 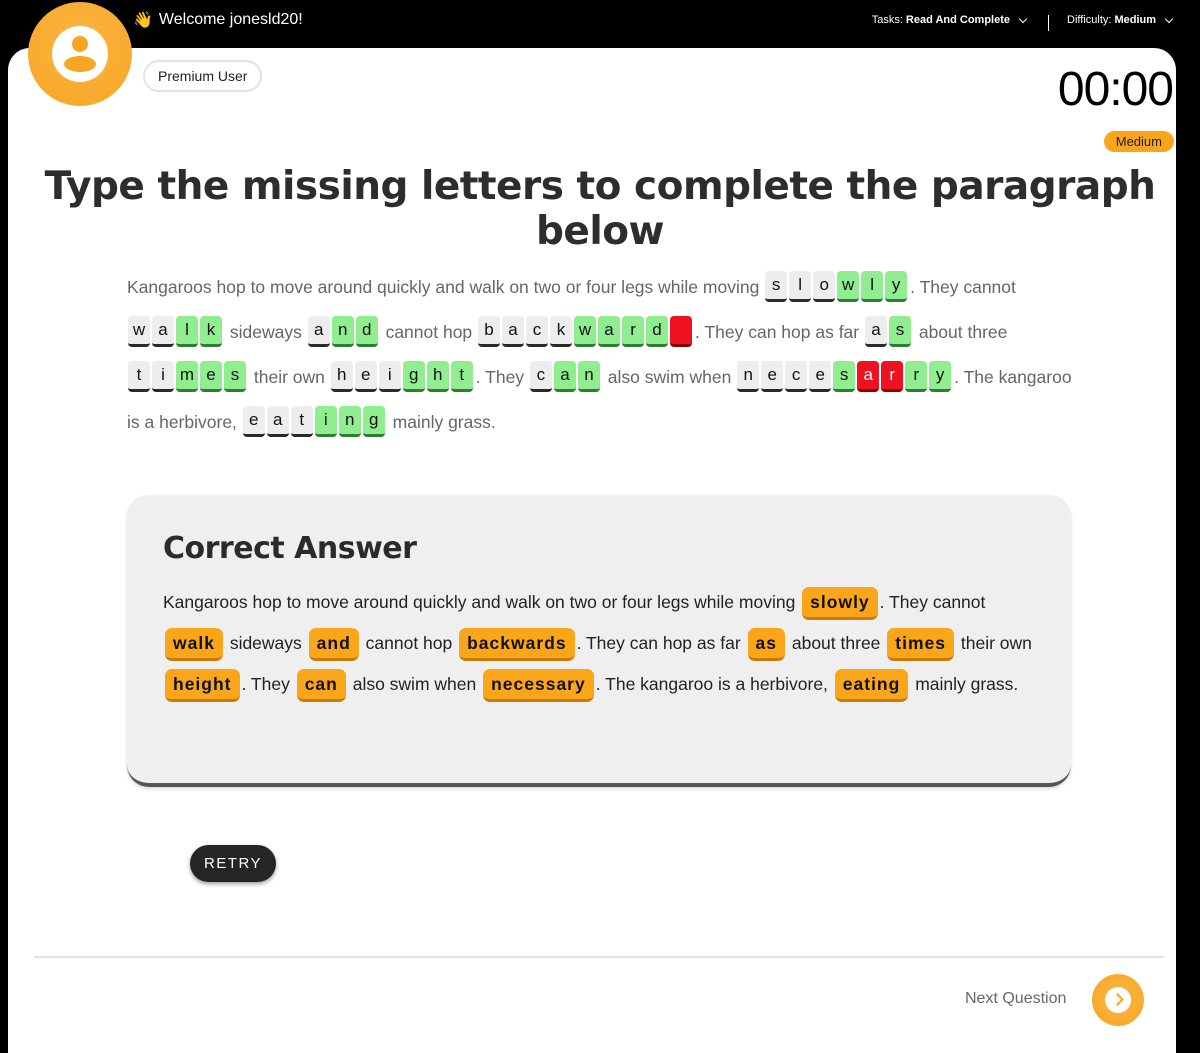 What do you see at coordinates (1115, 89) in the screenshot?
I see `timer: 00:00` at bounding box center [1115, 89].